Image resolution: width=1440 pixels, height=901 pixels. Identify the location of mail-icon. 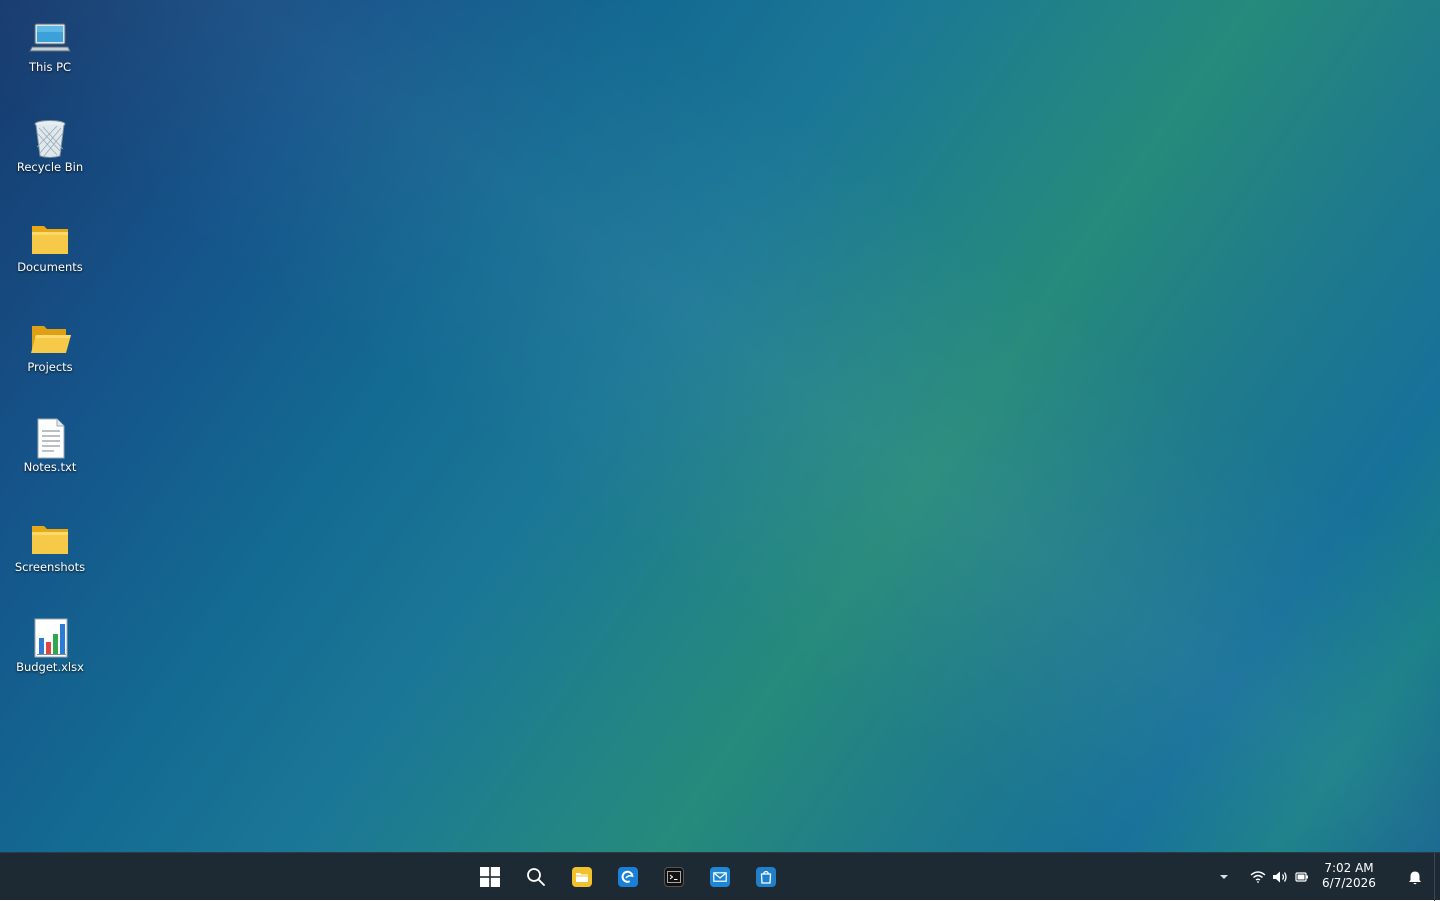
(720, 877).